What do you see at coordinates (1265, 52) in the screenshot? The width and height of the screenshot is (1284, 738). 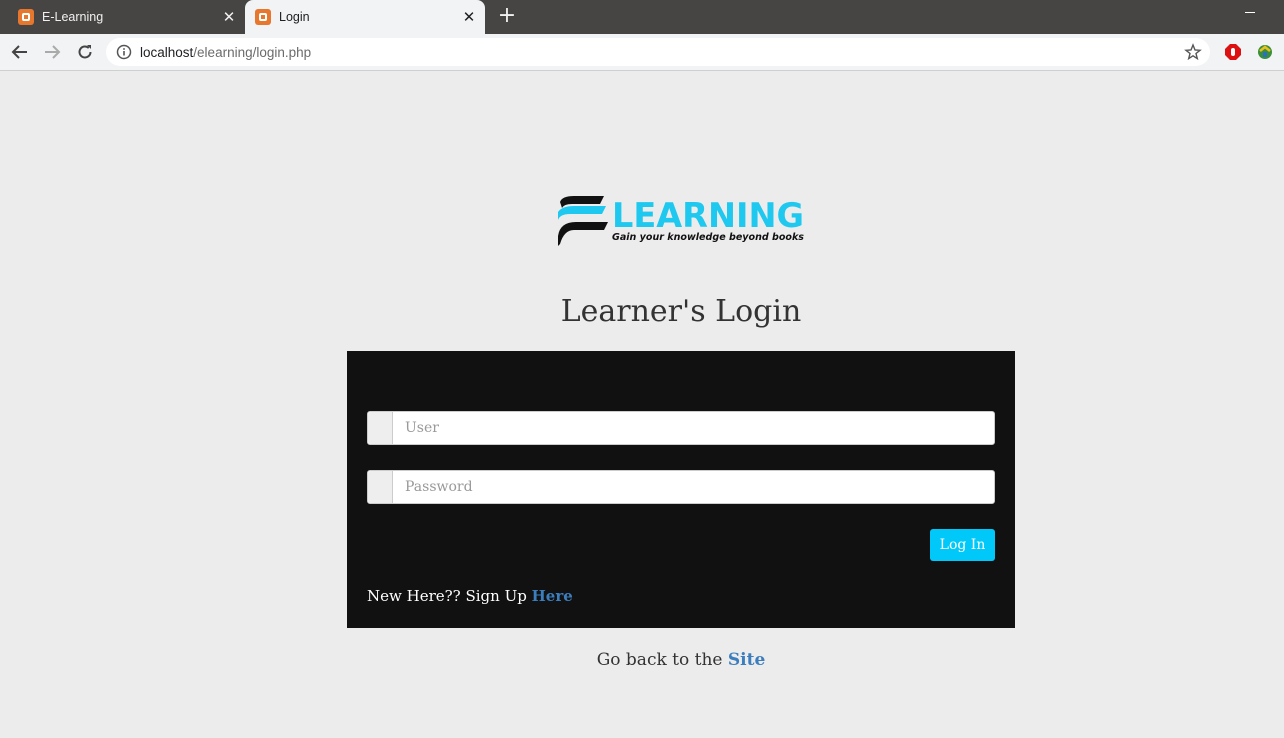 I see `idm-extension-icon` at bounding box center [1265, 52].